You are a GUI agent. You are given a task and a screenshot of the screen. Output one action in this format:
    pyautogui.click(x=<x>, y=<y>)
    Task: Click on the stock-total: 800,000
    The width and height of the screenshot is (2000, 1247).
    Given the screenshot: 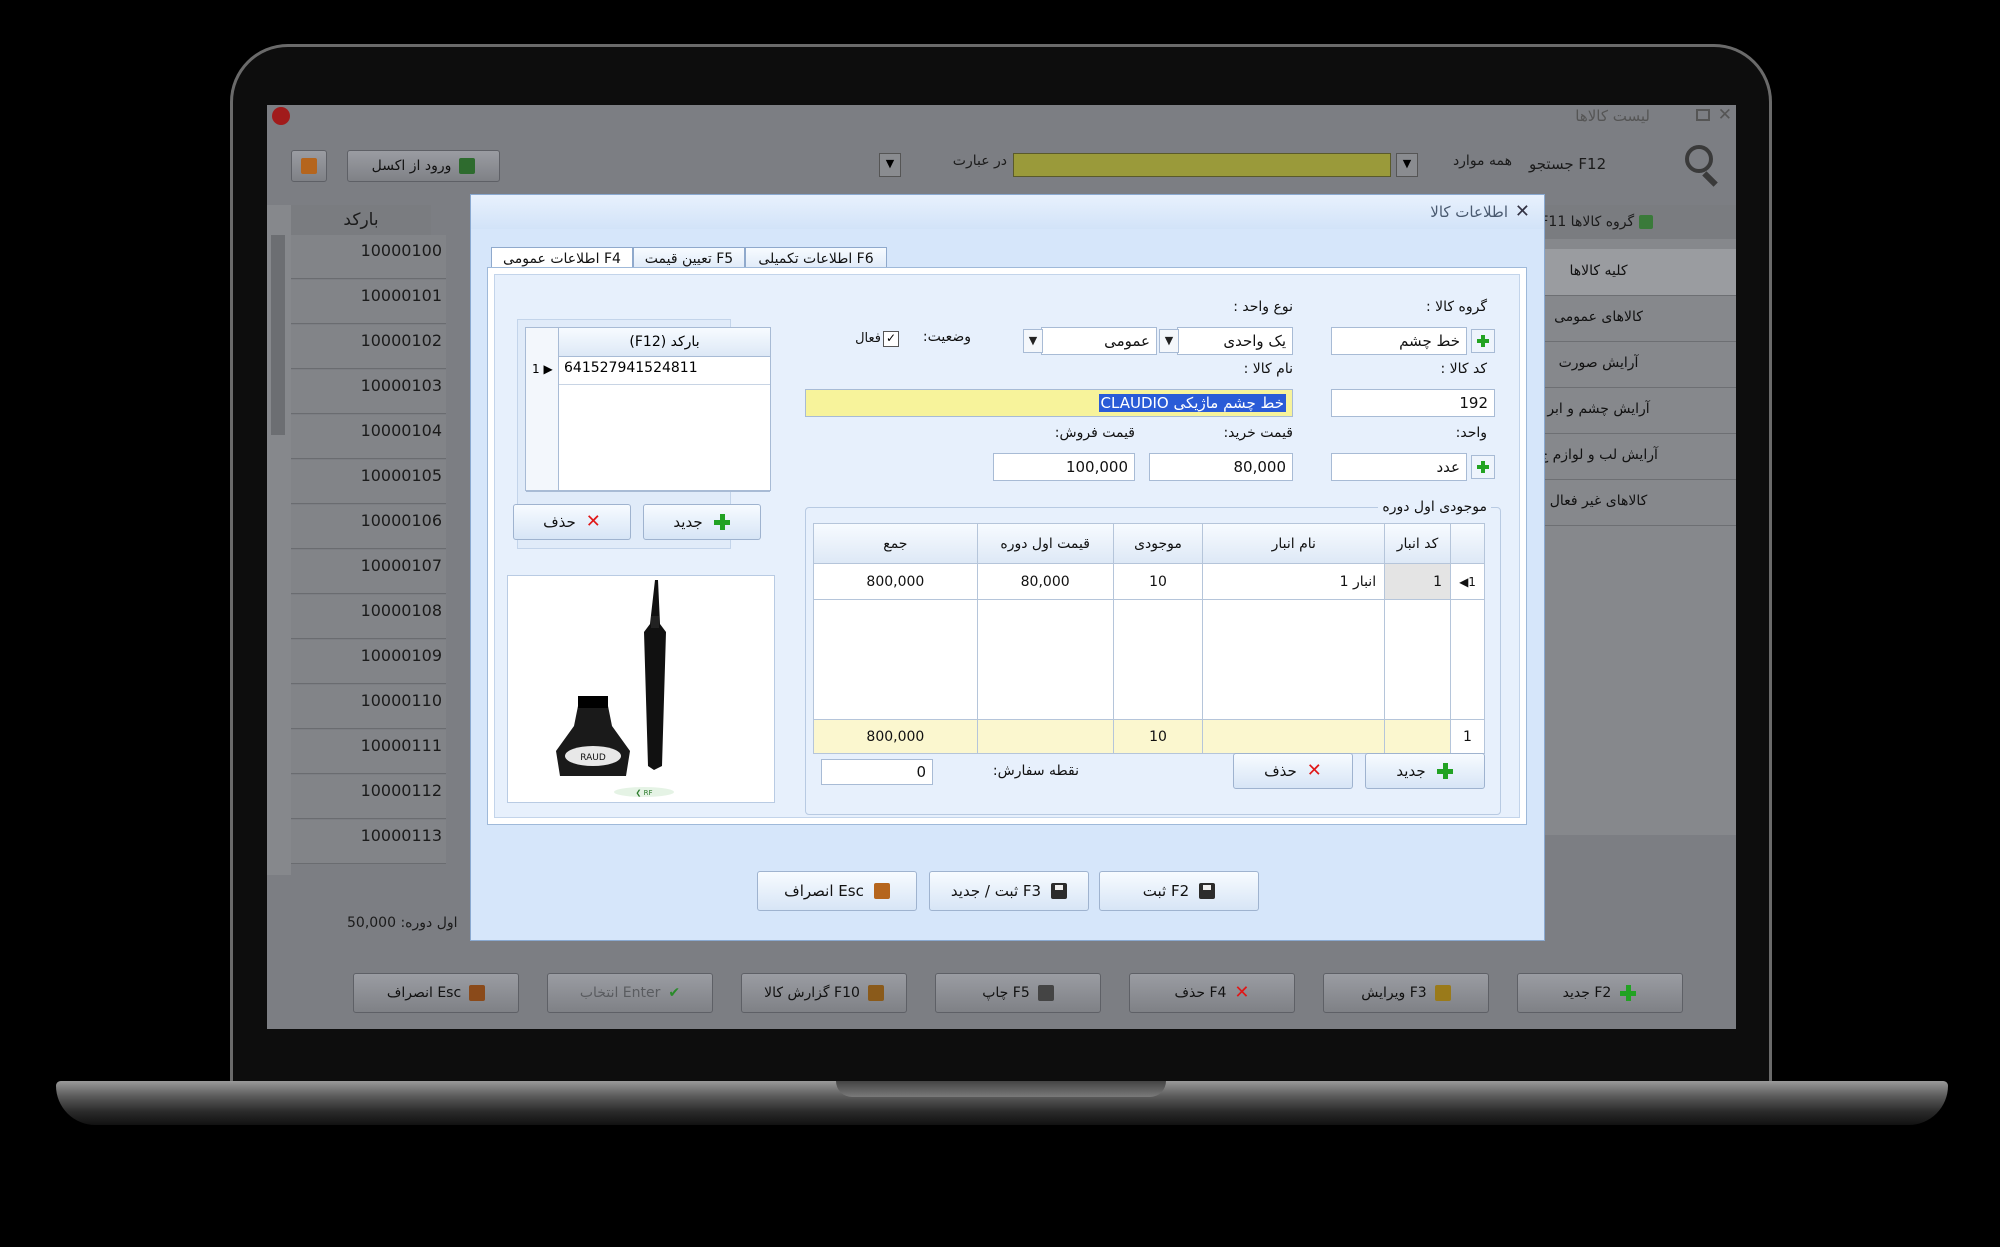 What is the action you would take?
    pyautogui.click(x=895, y=581)
    